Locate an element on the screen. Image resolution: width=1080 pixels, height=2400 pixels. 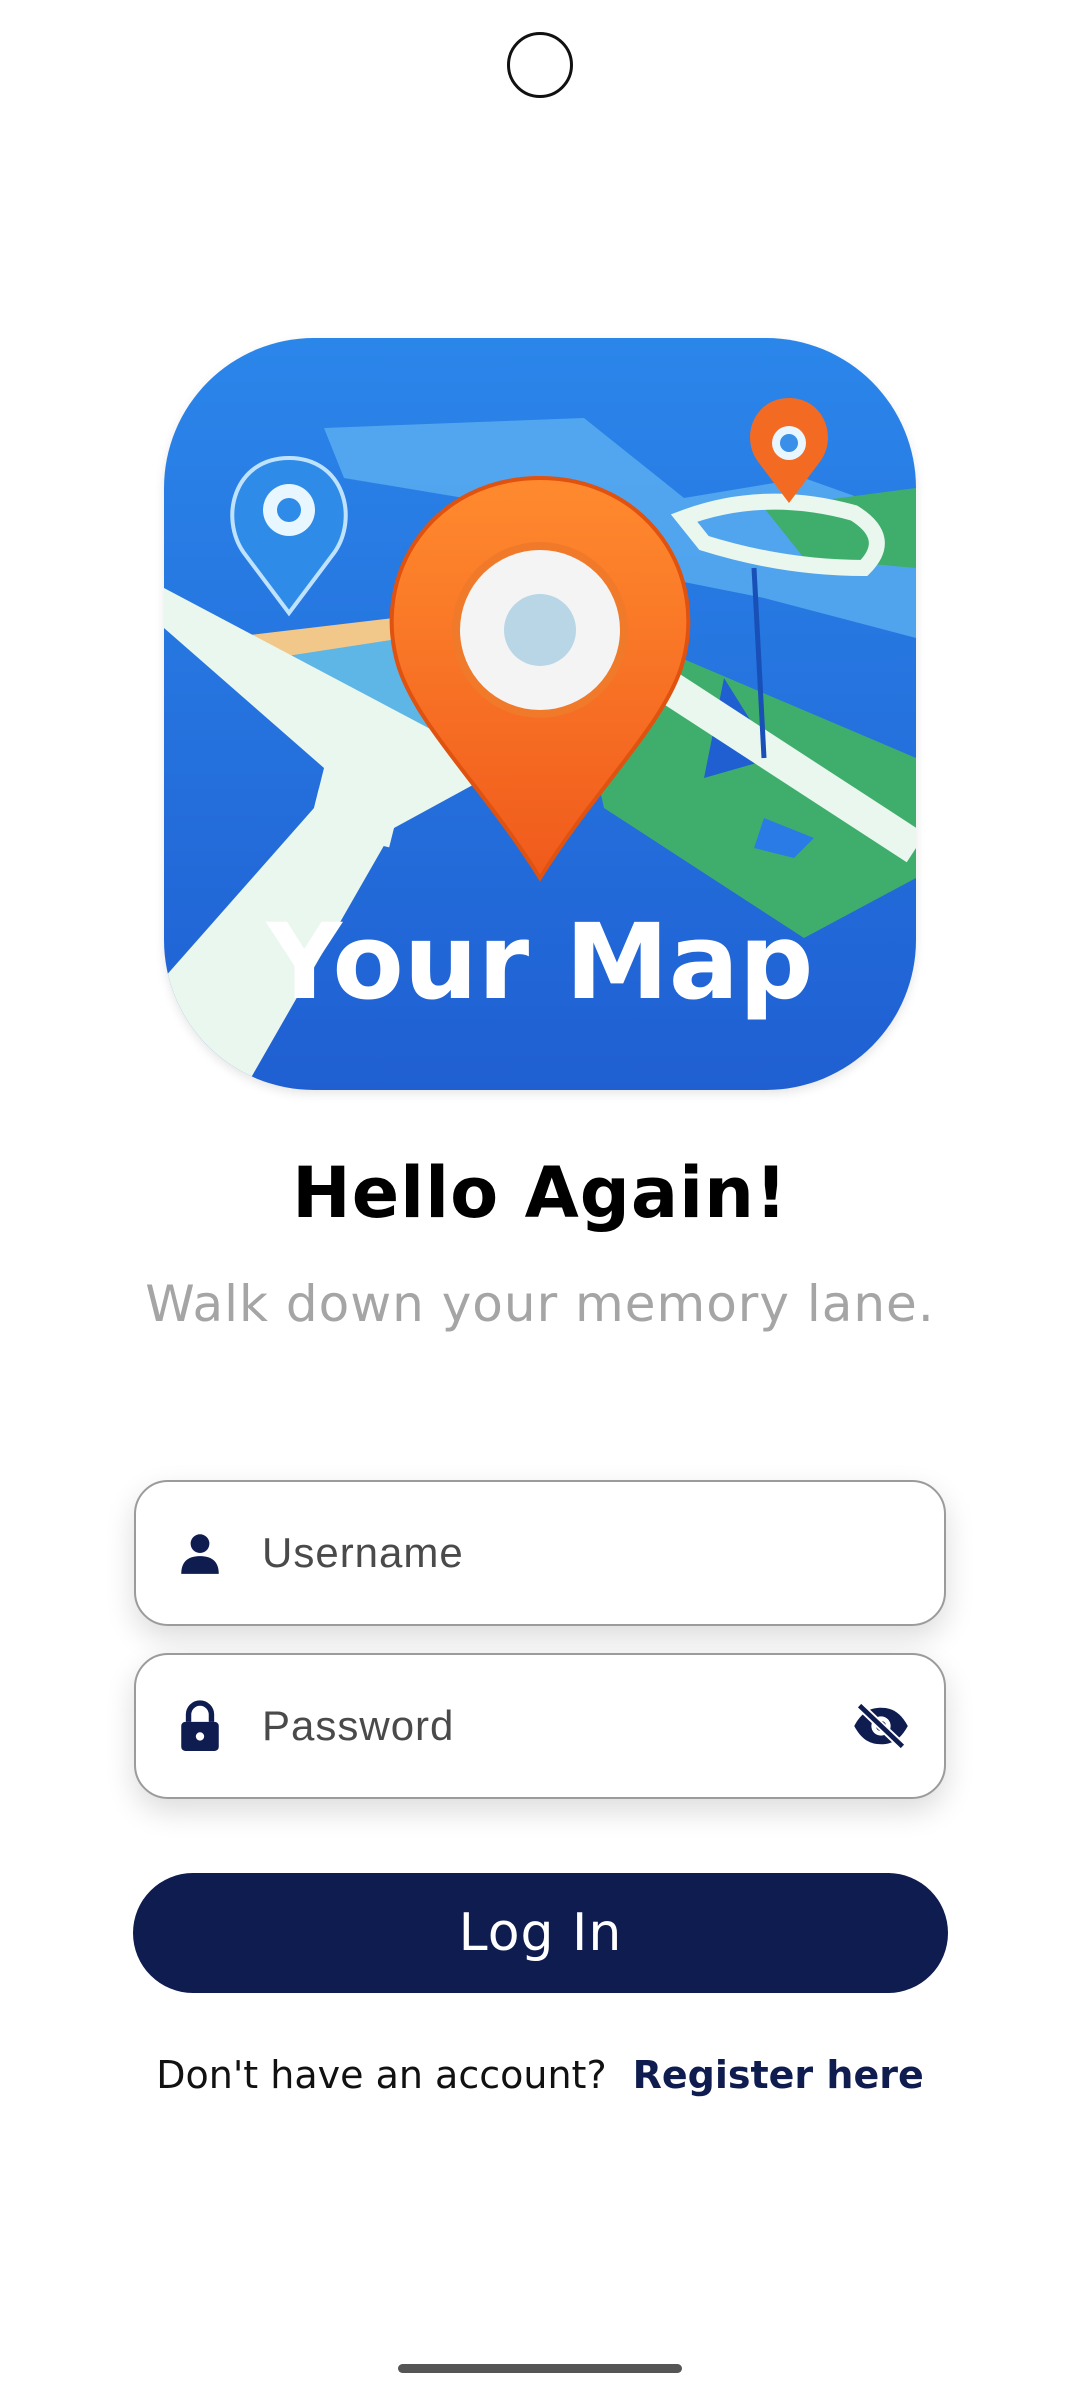
home-indicator is located at coordinates (540, 2368).